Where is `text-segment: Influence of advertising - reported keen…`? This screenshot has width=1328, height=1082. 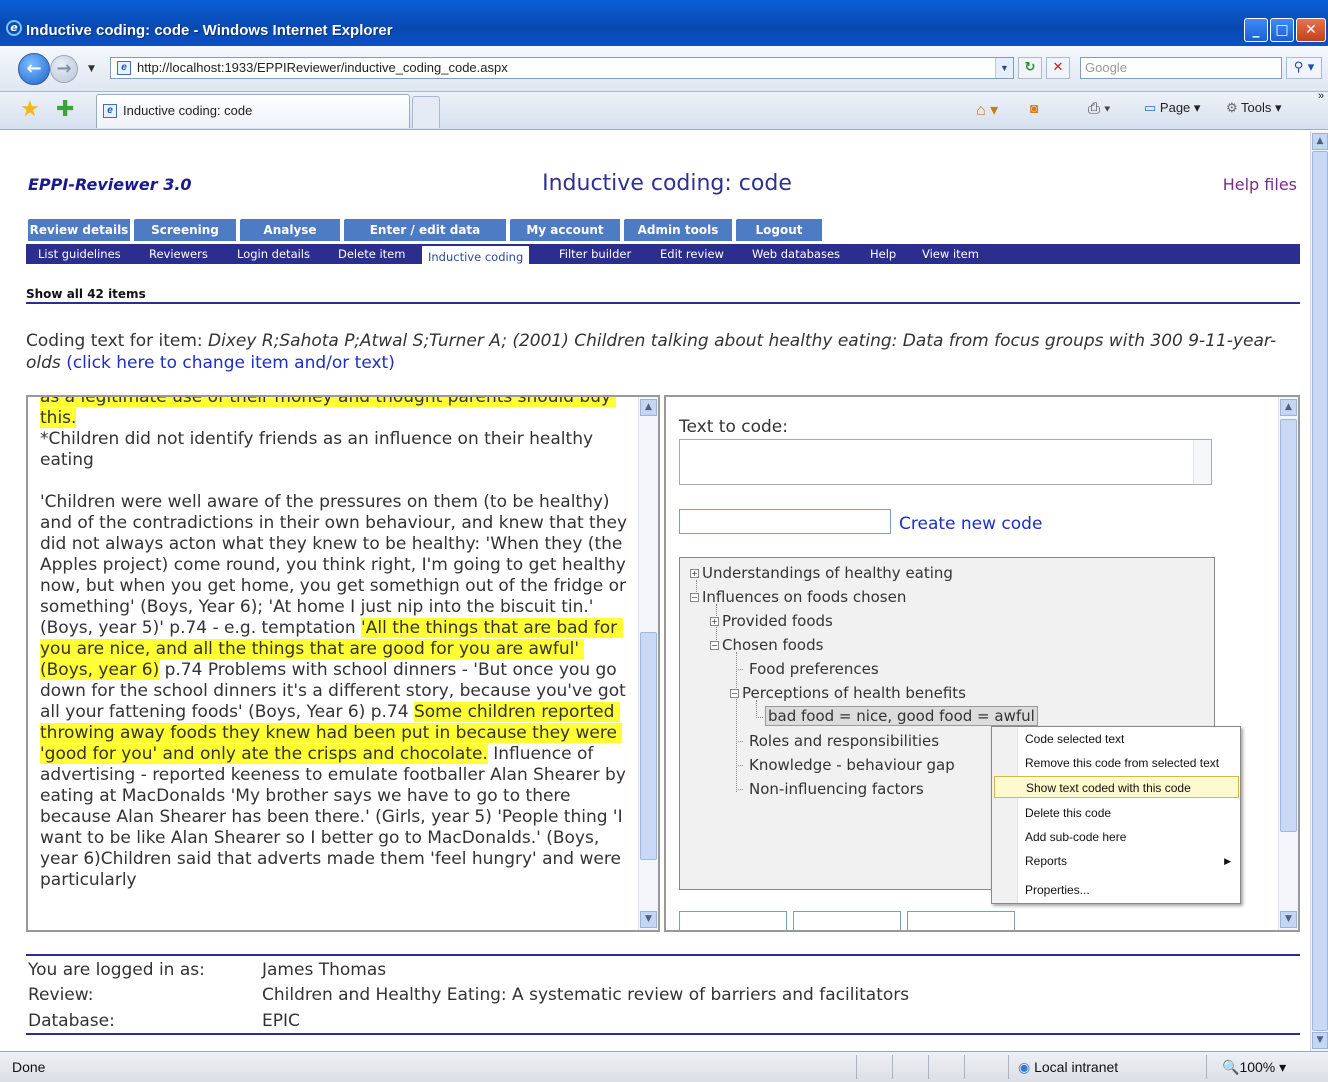
text-segment: Influence of advertising - reported keen… is located at coordinates (335, 817).